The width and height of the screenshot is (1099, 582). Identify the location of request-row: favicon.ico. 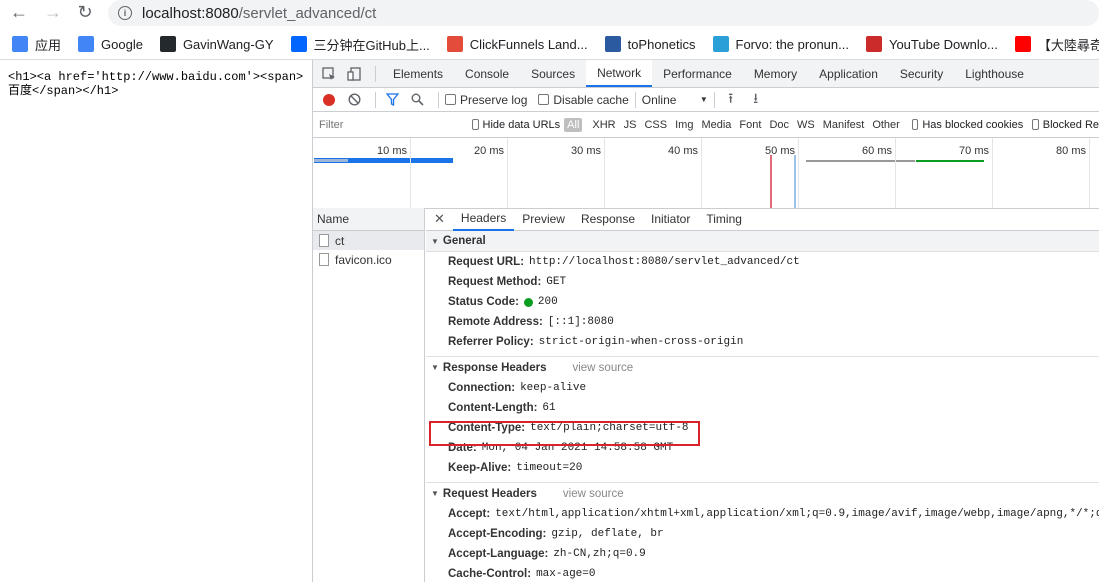
(368, 259).